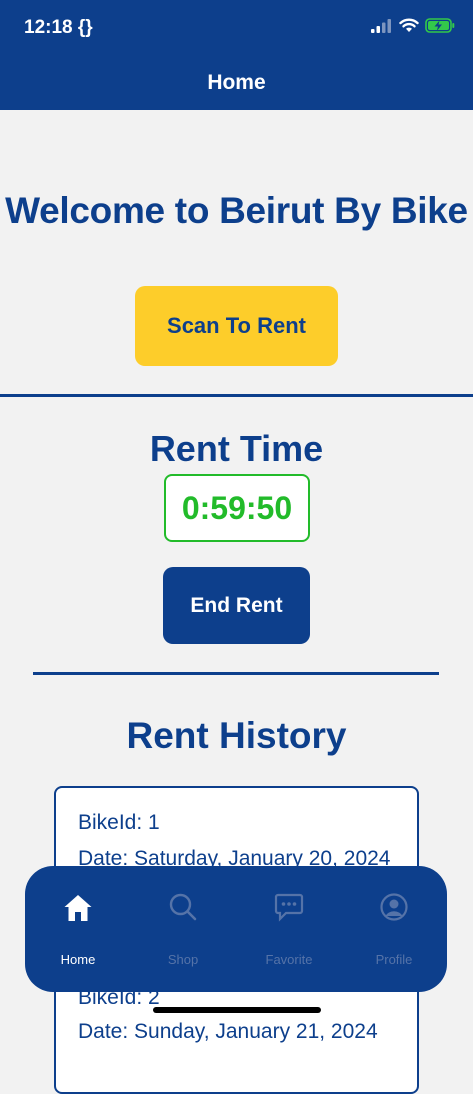 This screenshot has width=473, height=1094. I want to click on search-icon, so click(183, 907).